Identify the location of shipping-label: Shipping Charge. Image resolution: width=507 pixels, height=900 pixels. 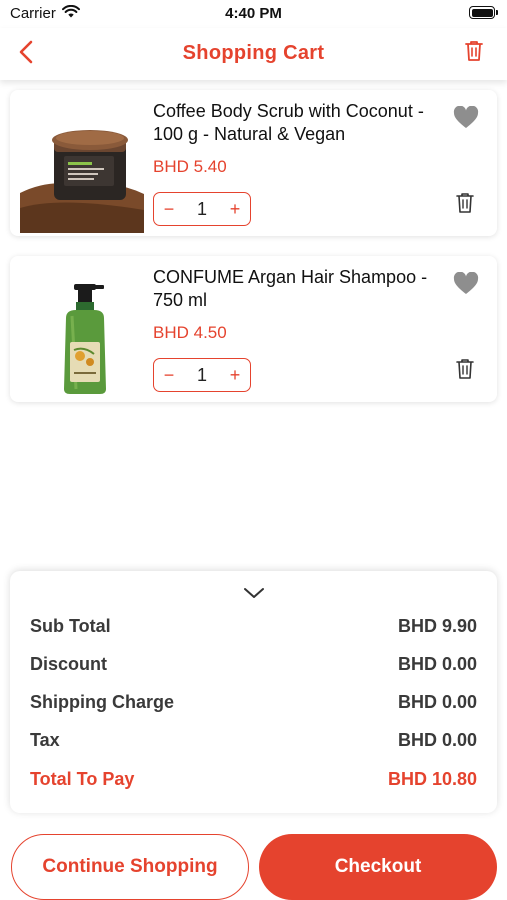
(102, 701).